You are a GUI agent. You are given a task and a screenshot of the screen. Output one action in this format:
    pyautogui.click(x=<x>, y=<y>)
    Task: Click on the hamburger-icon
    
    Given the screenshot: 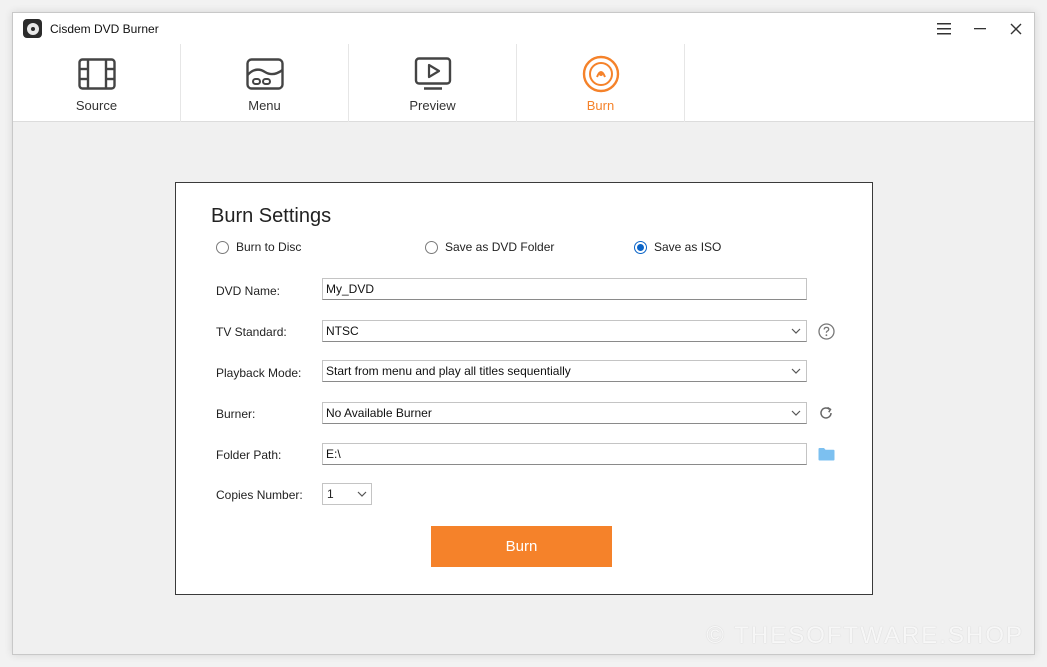 What is the action you would take?
    pyautogui.click(x=944, y=28)
    